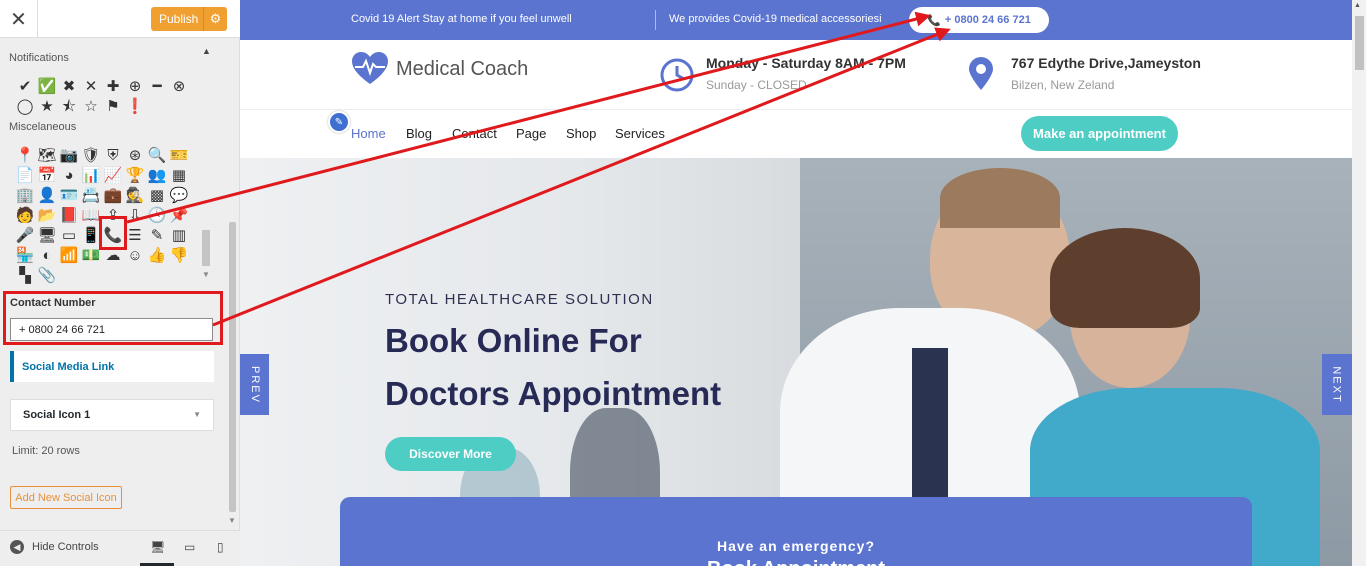 Image resolution: width=1366 pixels, height=566 pixels. I want to click on id-card-icon: 🪪, so click(69, 195).